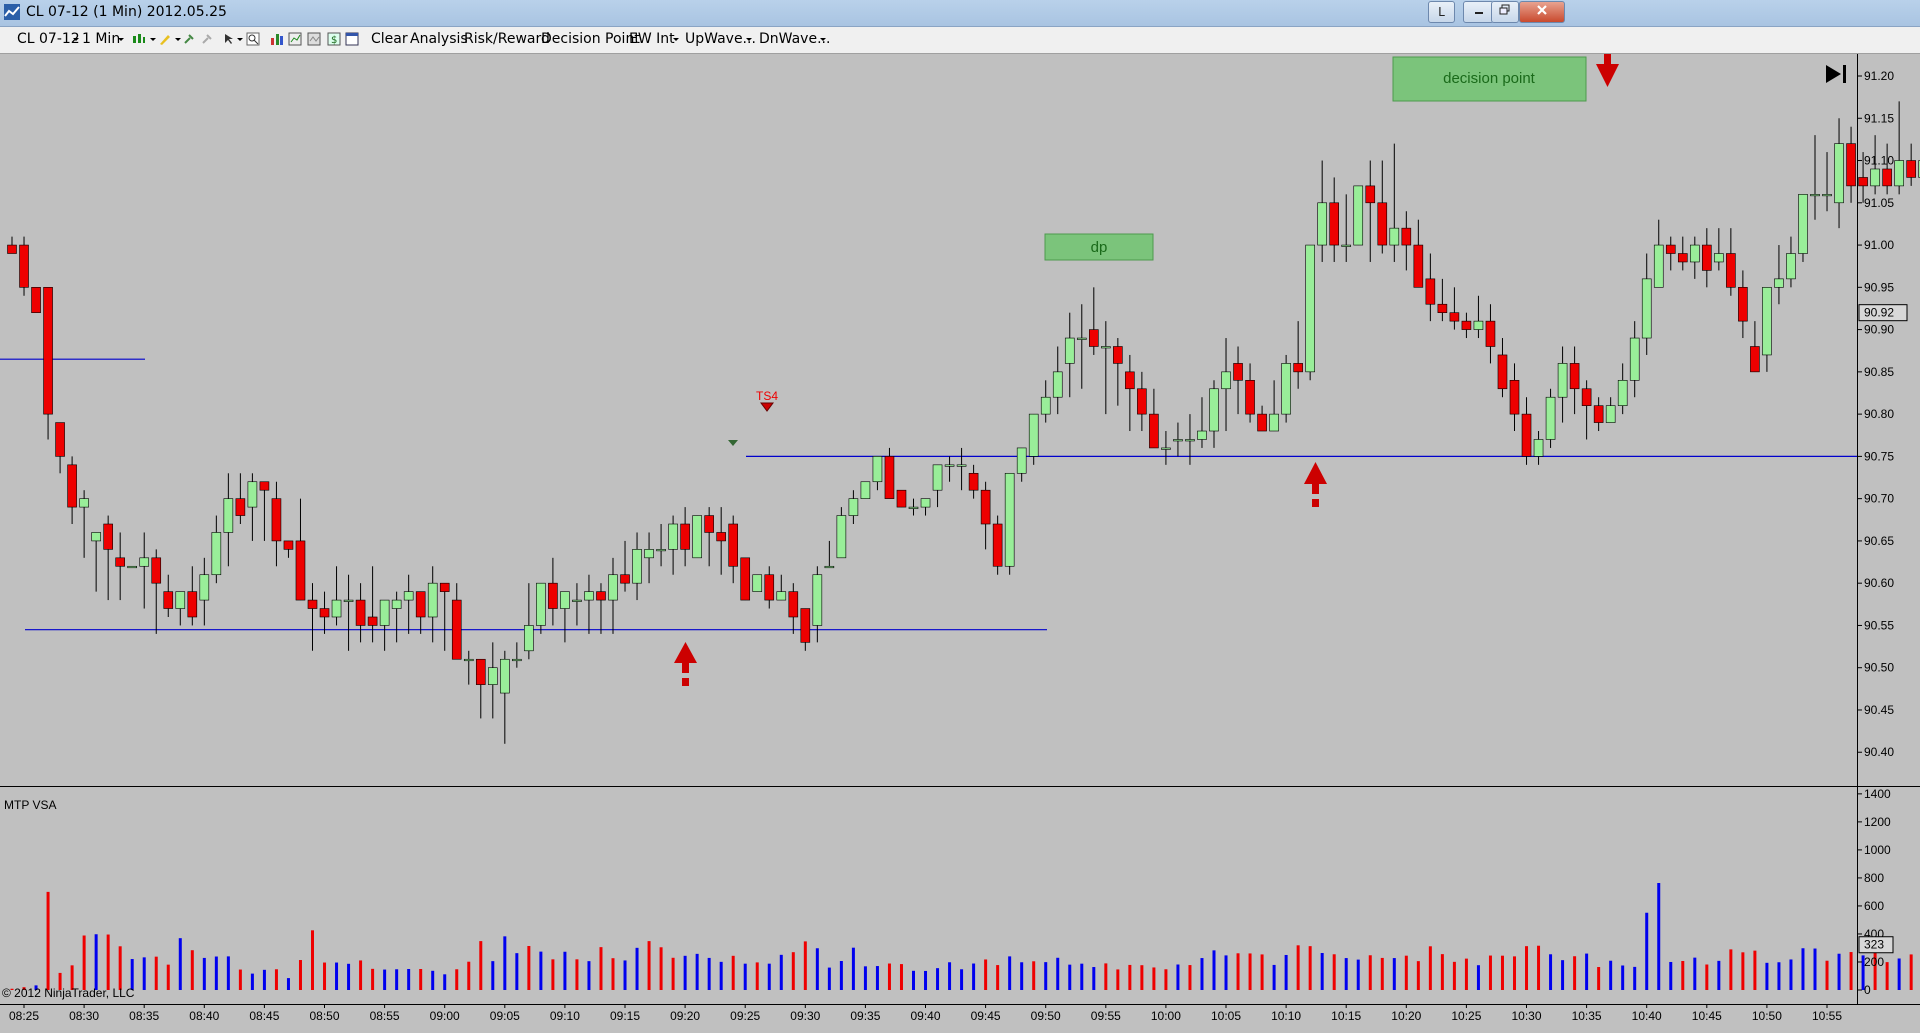  I want to click on toolbar-item-decision-point: Decision Point, so click(590, 39).